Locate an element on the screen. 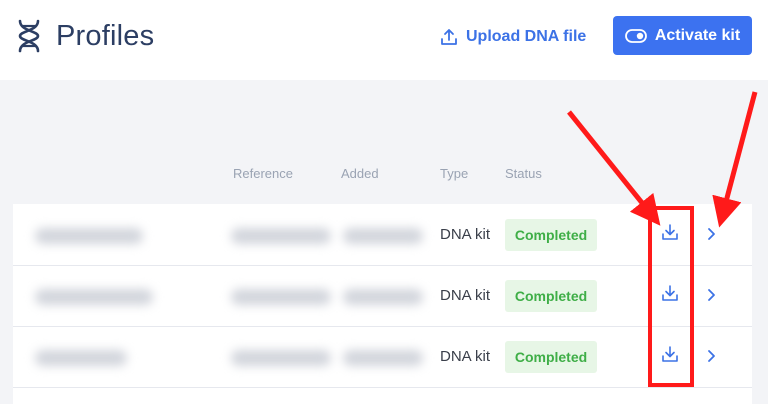 The image size is (768, 404). column-header-type: Type is located at coordinates (454, 173).